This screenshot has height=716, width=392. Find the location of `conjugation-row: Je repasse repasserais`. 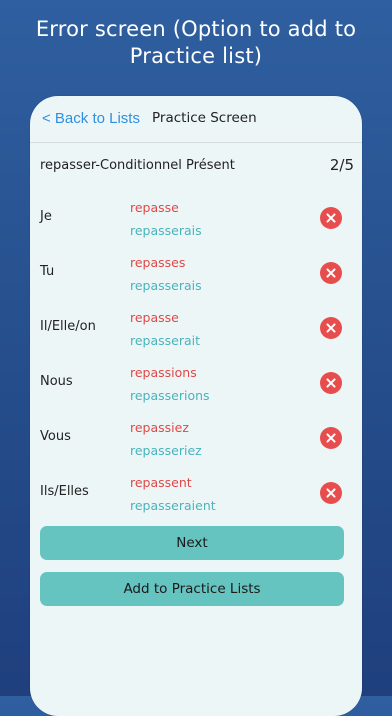

conjugation-row: Je repasse repasserais is located at coordinates (196, 224).